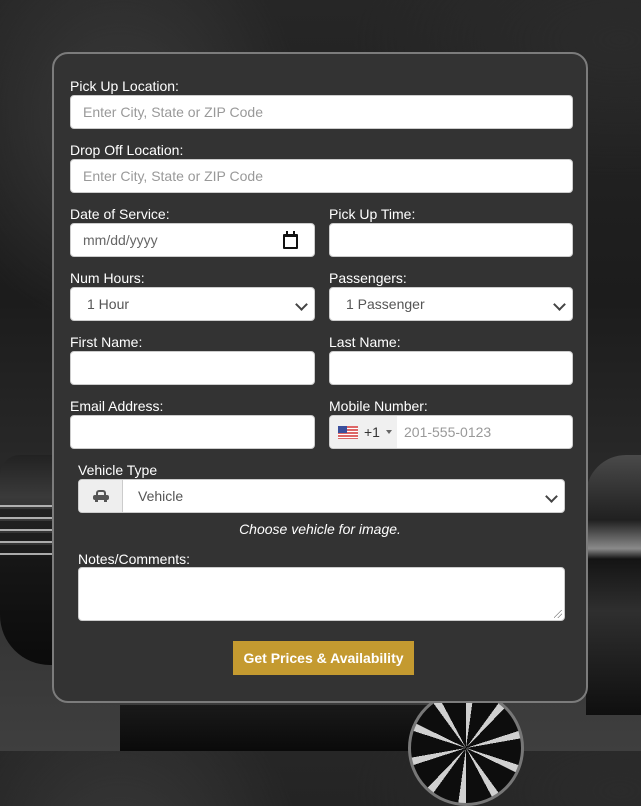  I want to click on first-name-input, so click(192, 368).